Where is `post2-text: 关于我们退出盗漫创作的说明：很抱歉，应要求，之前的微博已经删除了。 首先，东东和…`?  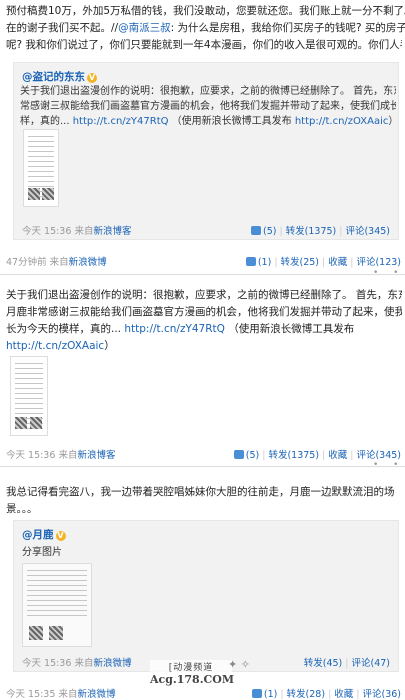 post2-text: 关于我们退出盗漫创作的说明：很抱歉，应要求，之前的微博已经删除了。 首先，东东和… is located at coordinates (204, 321).